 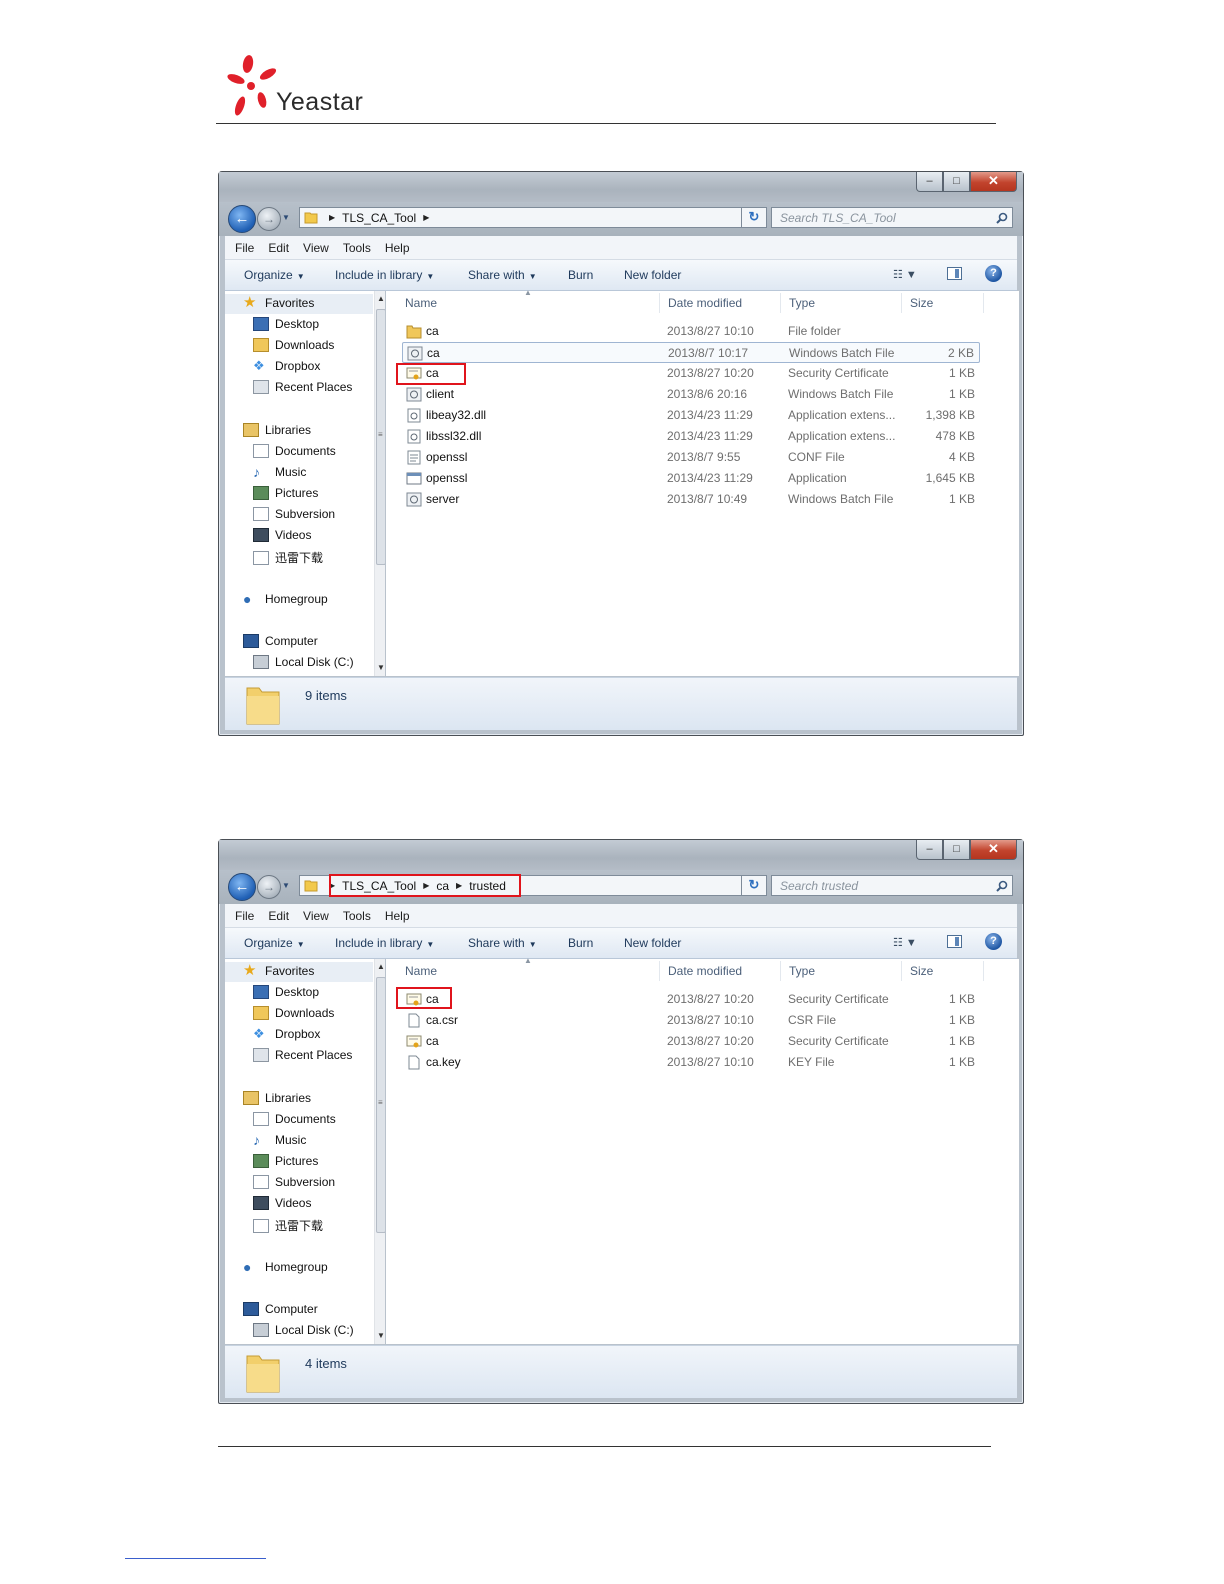 What do you see at coordinates (286, 366) in the screenshot?
I see `nav-dropbox: ❖ Dropbox` at bounding box center [286, 366].